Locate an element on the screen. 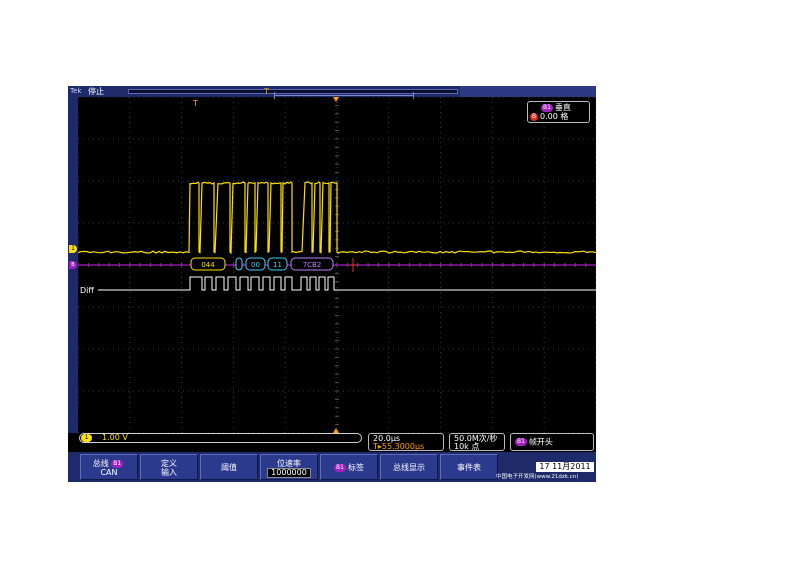 This screenshot has height=566, width=800. diff-digital-trace is located at coordinates (347, 283).